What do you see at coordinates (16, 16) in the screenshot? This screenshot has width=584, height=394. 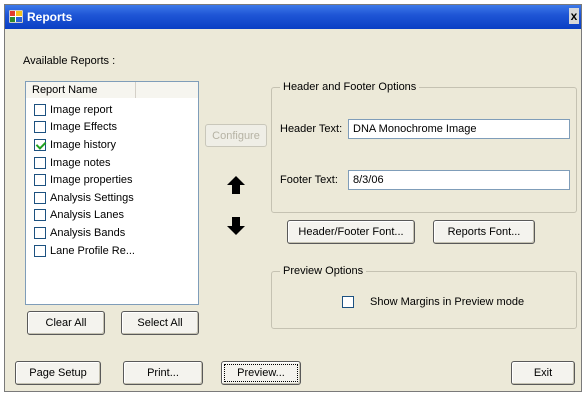 I see `reports-app-icon` at bounding box center [16, 16].